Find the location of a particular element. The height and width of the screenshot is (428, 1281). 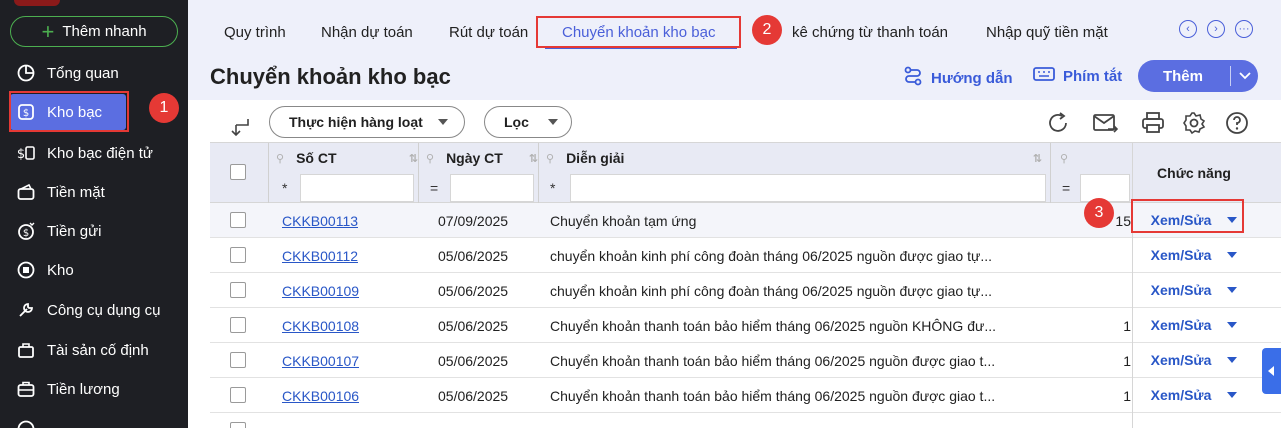

side-panel-toggle is located at coordinates (1271, 371).